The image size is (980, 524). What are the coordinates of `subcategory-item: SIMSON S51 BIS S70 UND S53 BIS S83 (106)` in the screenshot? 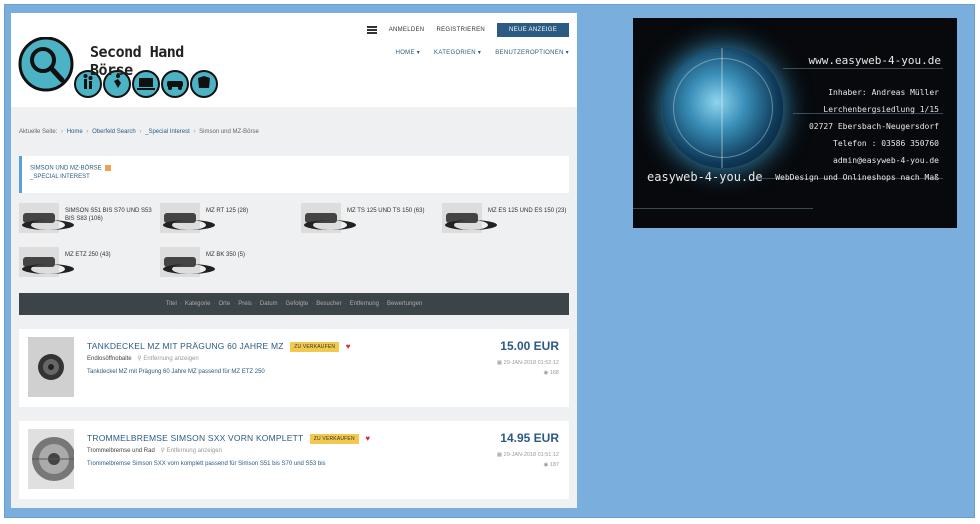 It's located at (88, 220).